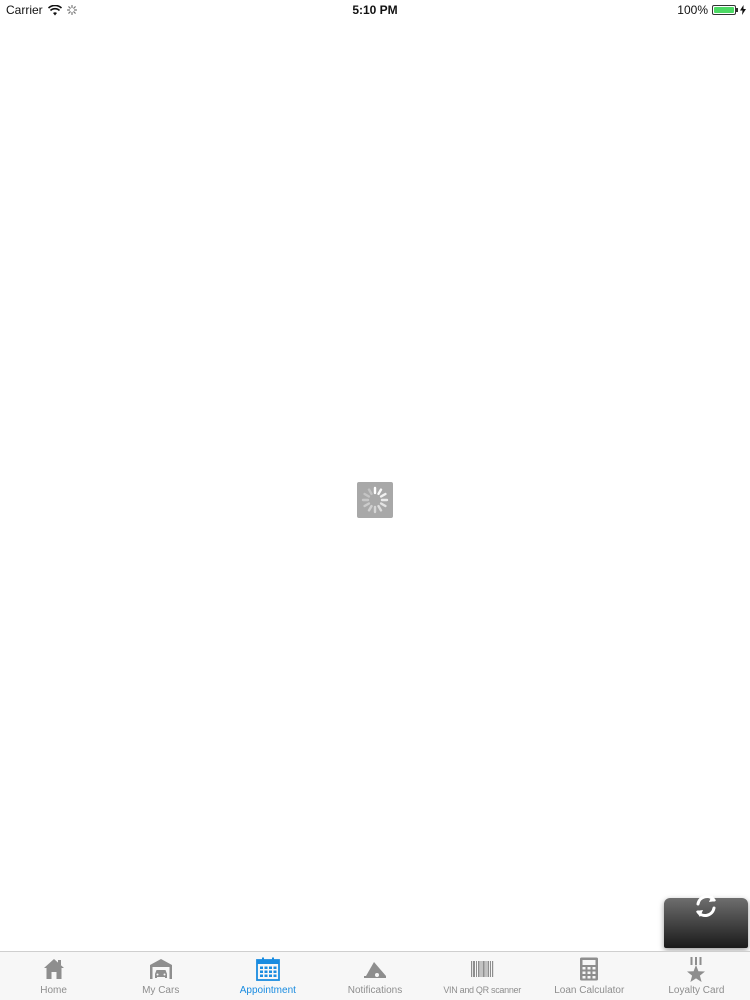  I want to click on charging-bolt-icon, so click(743, 10).